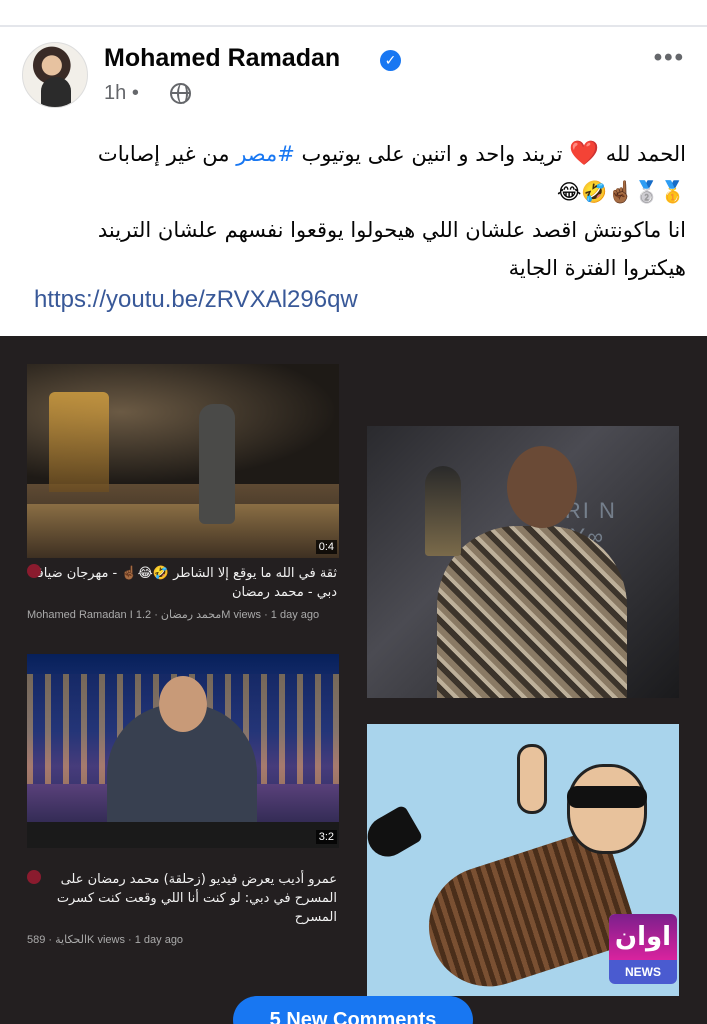 Image resolution: width=707 pixels, height=1024 pixels. I want to click on post-time: 1h •, so click(121, 93).